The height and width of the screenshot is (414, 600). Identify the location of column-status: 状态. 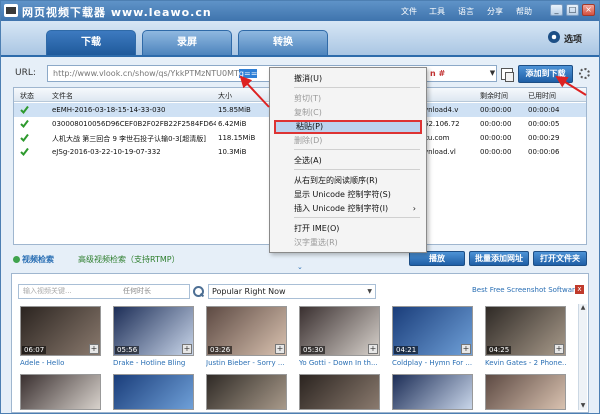
(27, 96).